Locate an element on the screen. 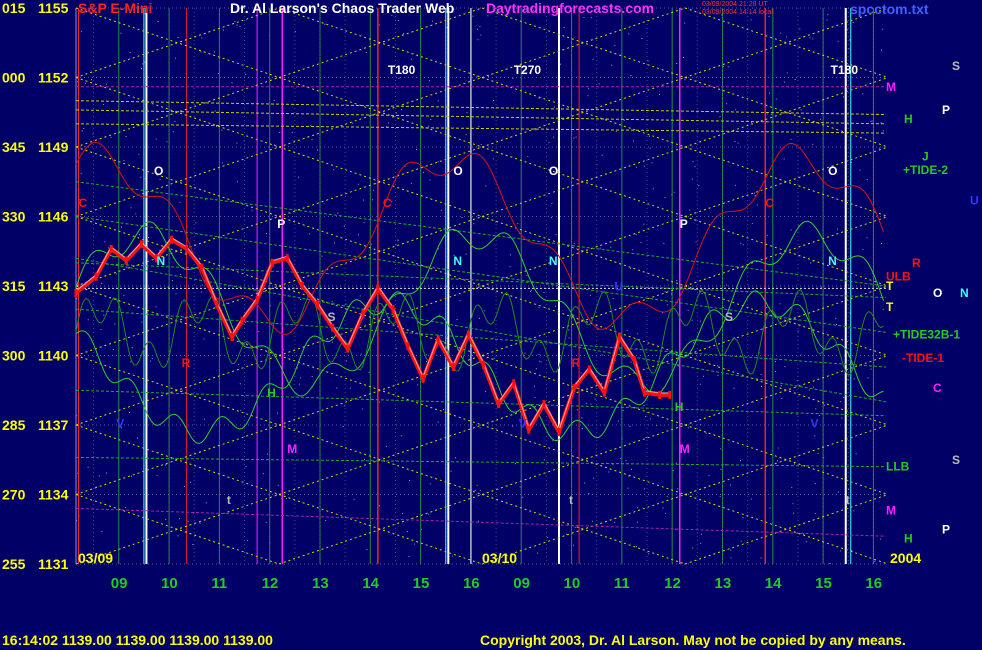 This screenshot has height=650, width=982. site-url: Daytradingforecasts.com is located at coordinates (570, 8).